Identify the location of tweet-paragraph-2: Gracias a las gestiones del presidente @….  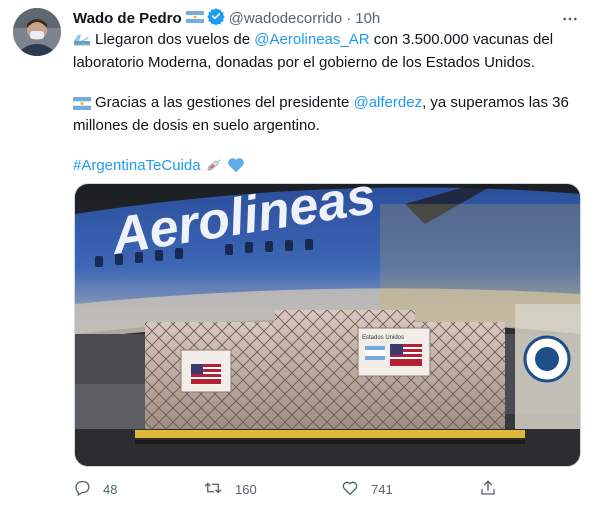
(325, 114).